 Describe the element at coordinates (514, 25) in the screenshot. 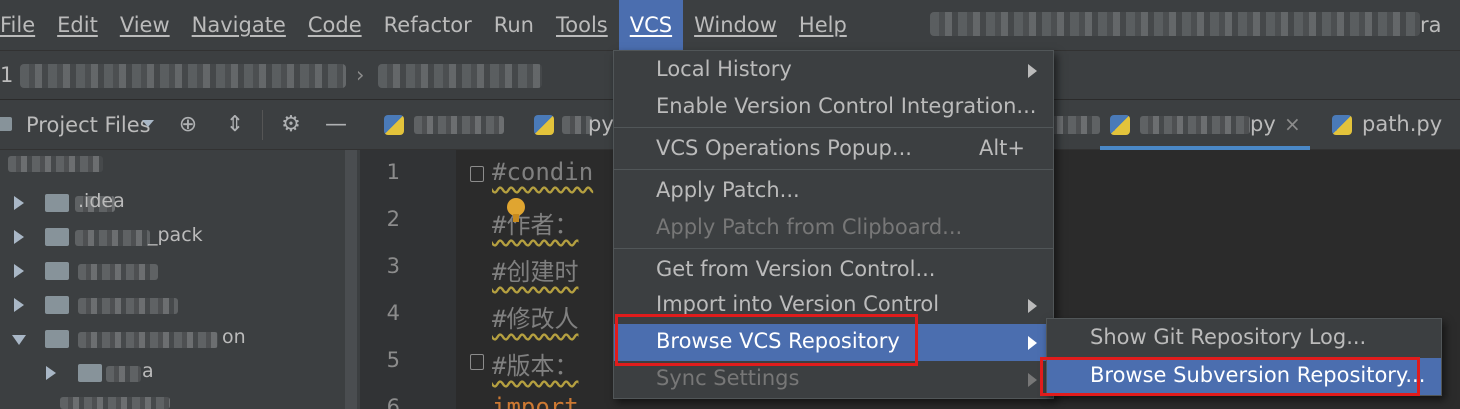

I see `menu-run: Run` at that location.